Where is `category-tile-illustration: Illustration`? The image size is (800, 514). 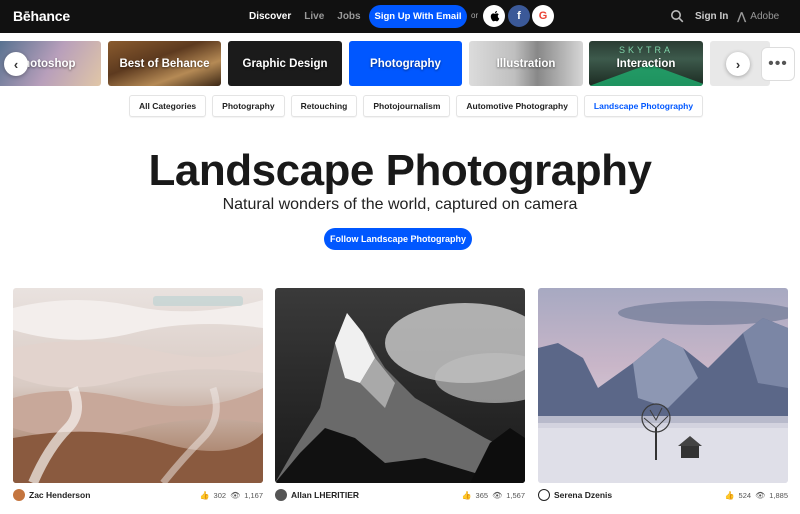
category-tile-illustration: Illustration is located at coordinates (526, 63).